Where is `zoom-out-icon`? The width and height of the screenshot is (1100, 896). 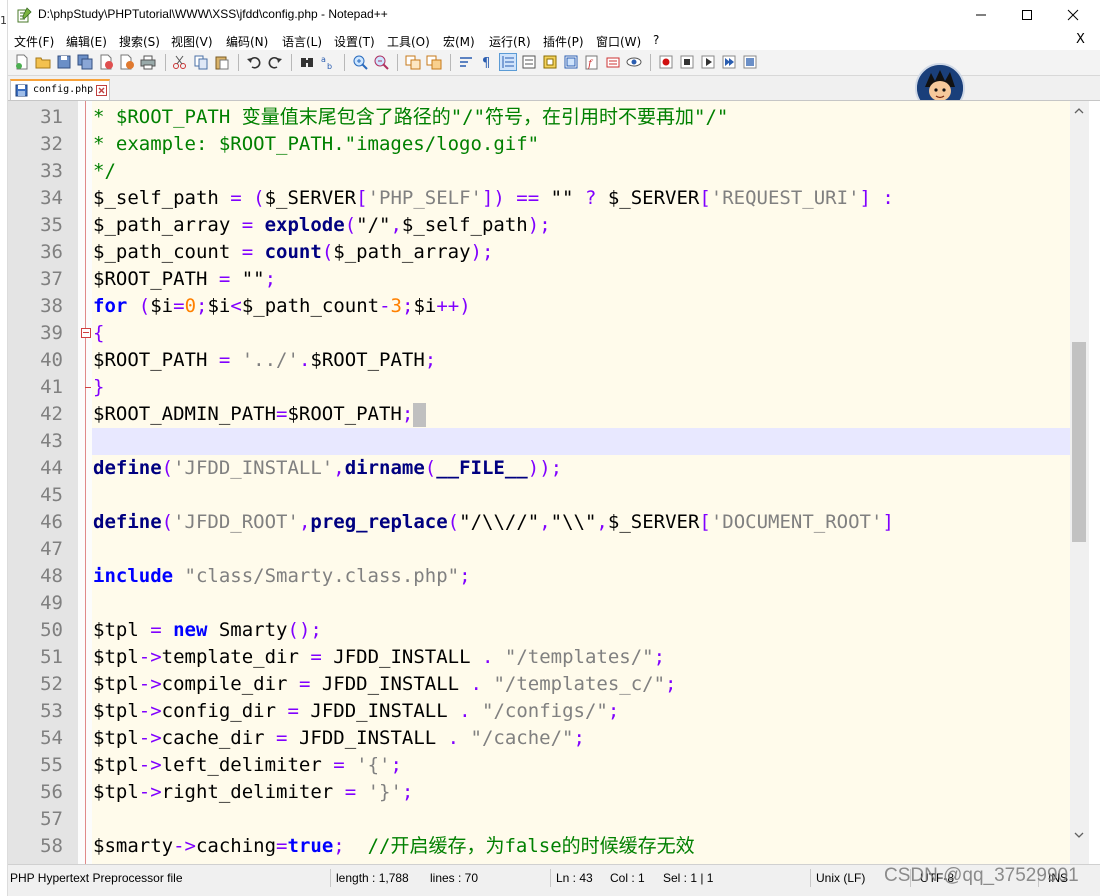 zoom-out-icon is located at coordinates (381, 62).